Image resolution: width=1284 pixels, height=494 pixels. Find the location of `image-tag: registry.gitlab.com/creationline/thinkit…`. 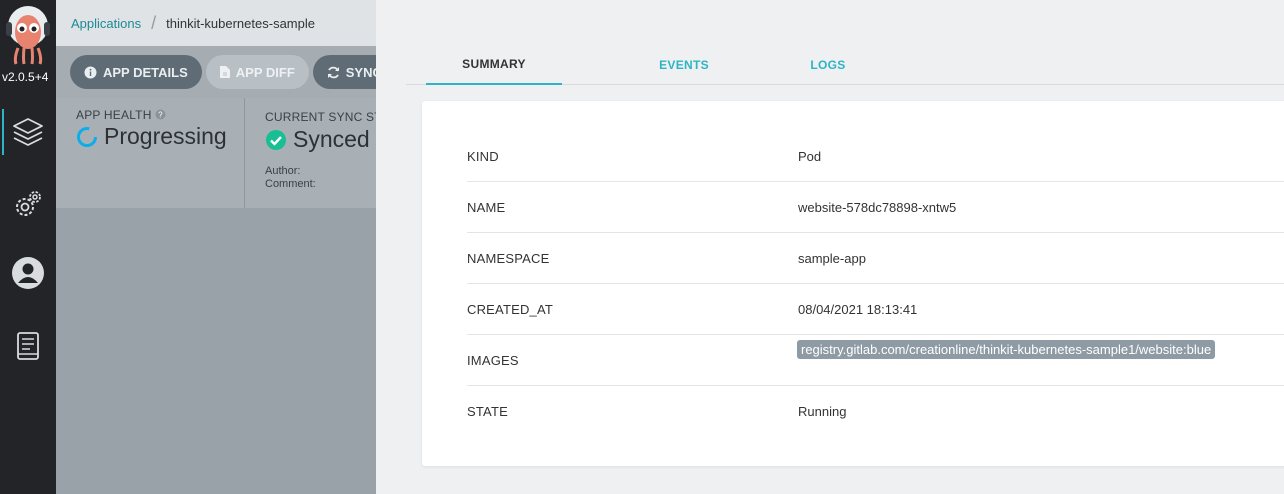

image-tag: registry.gitlab.com/creationline/thinkit… is located at coordinates (1006, 349).